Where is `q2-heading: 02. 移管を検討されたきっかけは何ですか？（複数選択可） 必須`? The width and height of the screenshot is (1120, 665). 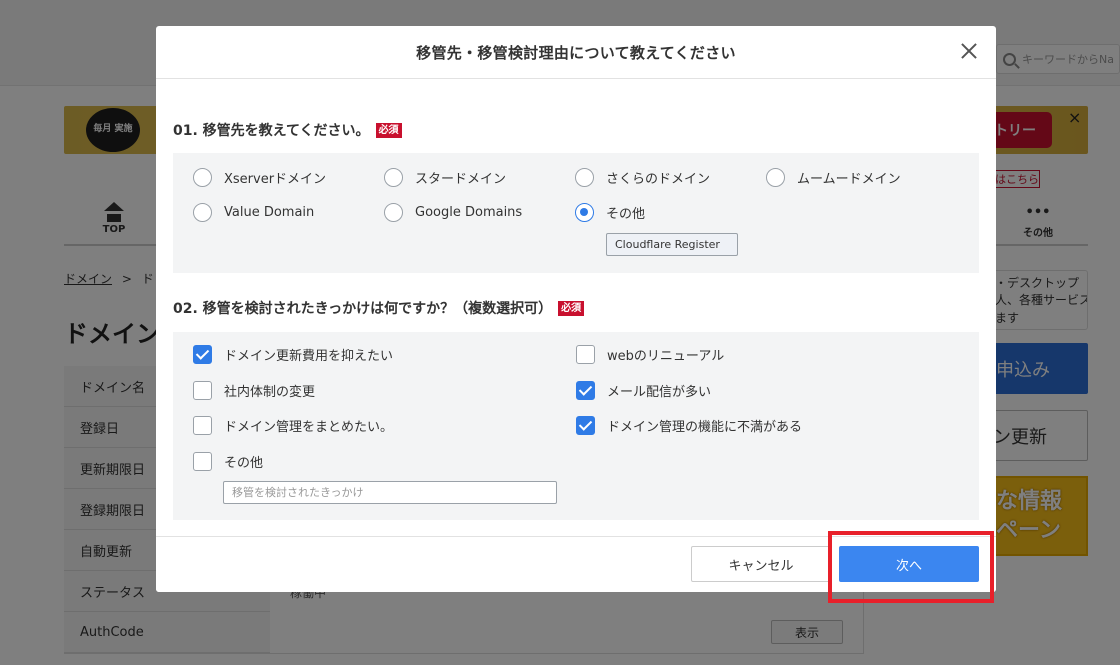 q2-heading: 02. 移管を検討されたきっかけは何ですか？（複数選択可） 必須 is located at coordinates (379, 308).